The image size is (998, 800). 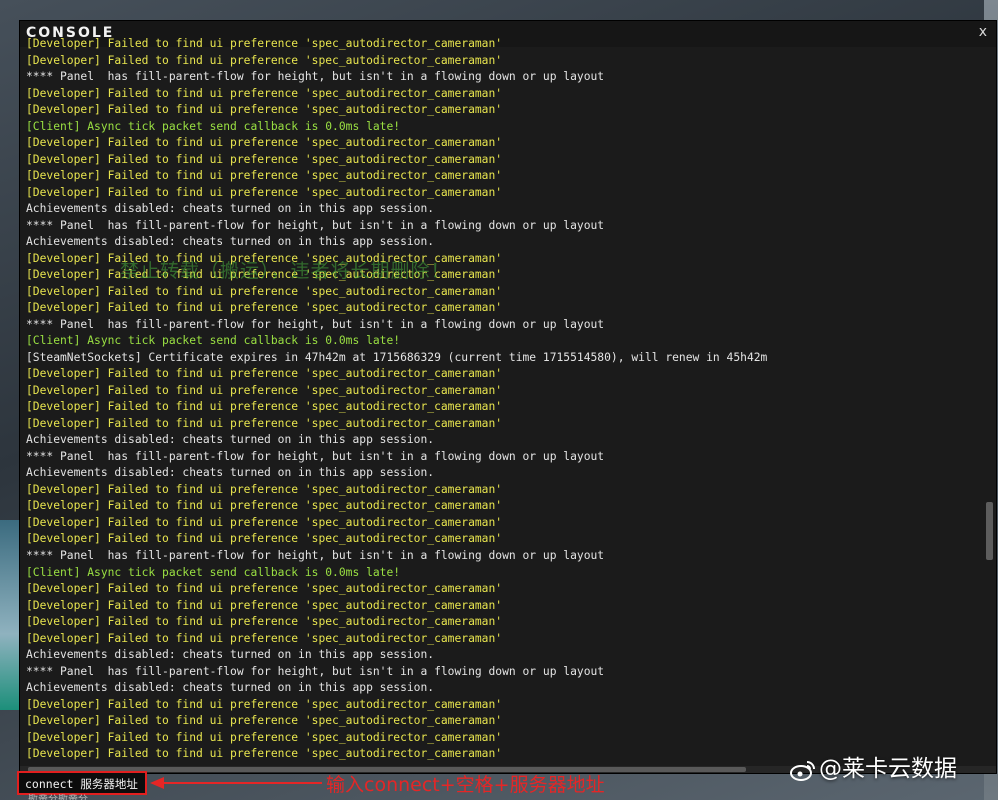 What do you see at coordinates (285, 271) in the screenshot?
I see `watermark-text: 禁止转载（搬运），违者将长期删除！` at bounding box center [285, 271].